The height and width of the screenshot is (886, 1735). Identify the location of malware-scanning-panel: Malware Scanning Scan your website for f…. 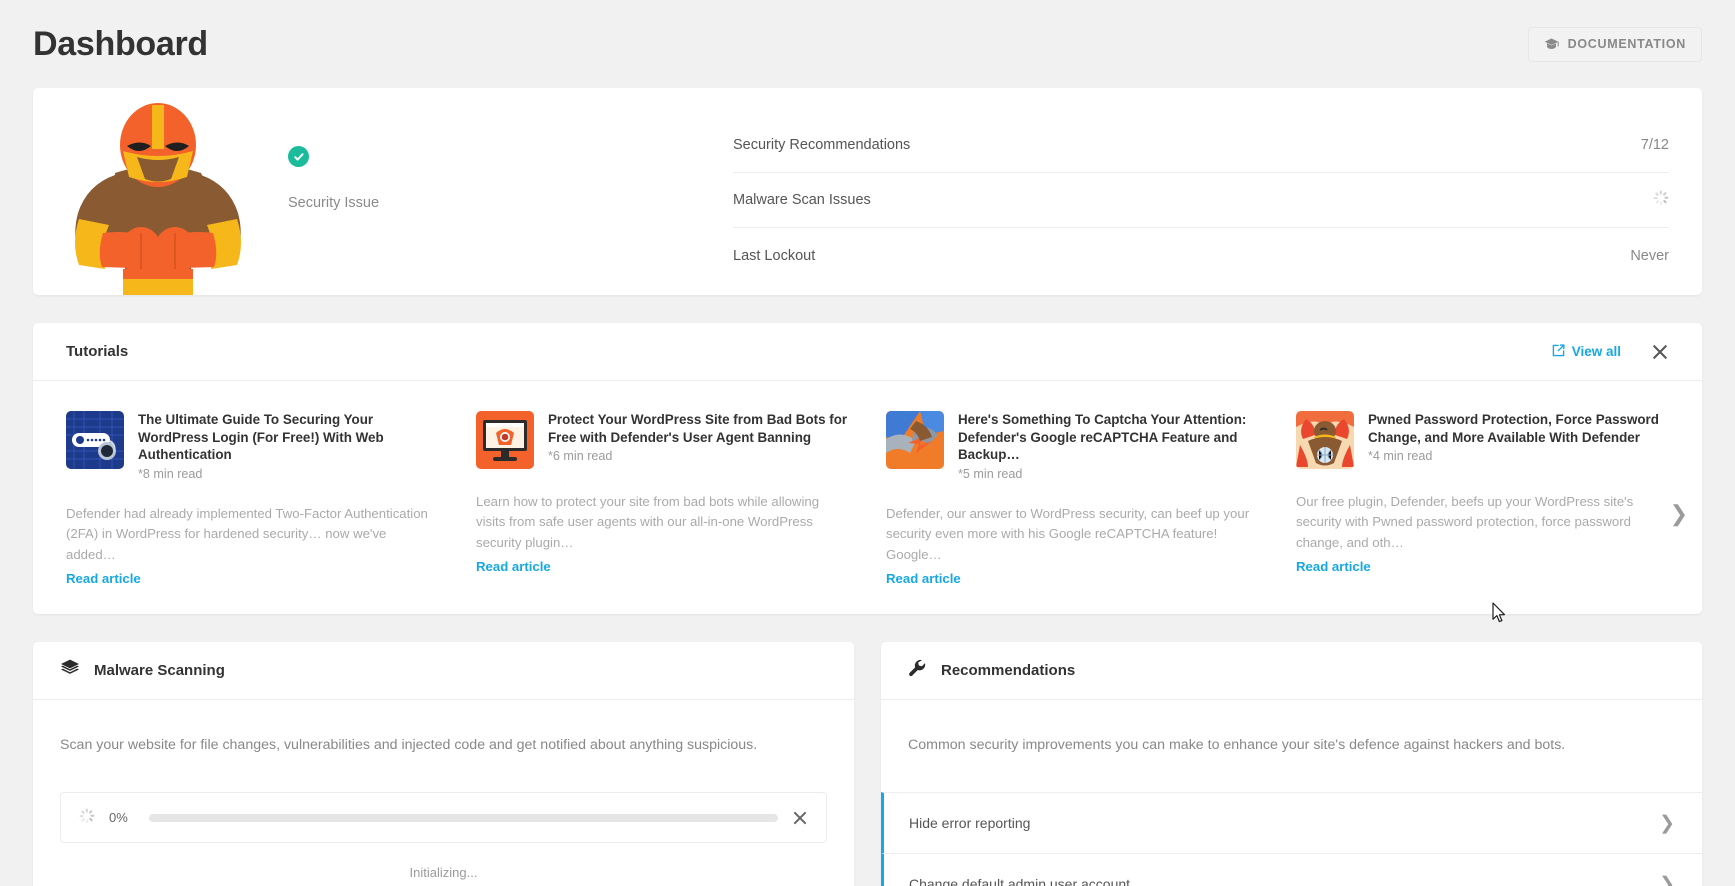
(443, 764).